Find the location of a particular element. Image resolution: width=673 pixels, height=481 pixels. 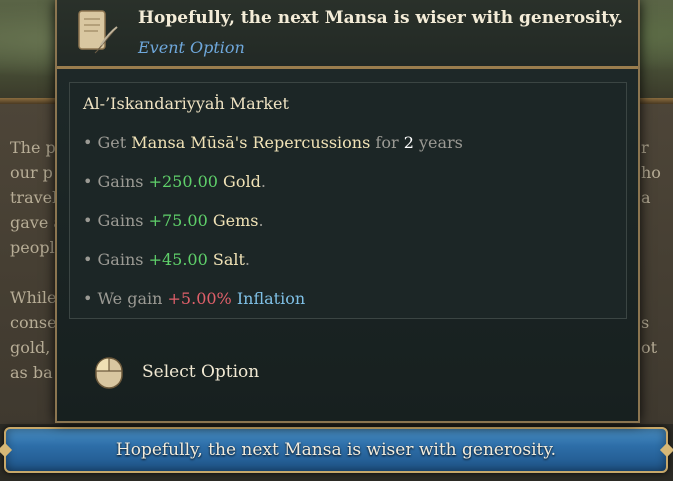

effect-line-gold: • Gains +250.00 Gold. is located at coordinates (174, 181).